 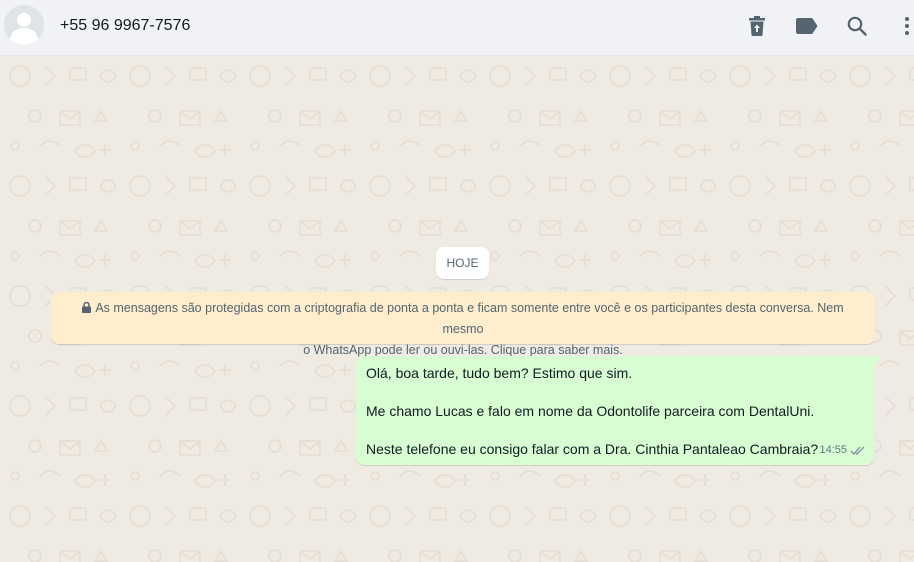 I want to click on contact-avatar, so click(x=24, y=25).